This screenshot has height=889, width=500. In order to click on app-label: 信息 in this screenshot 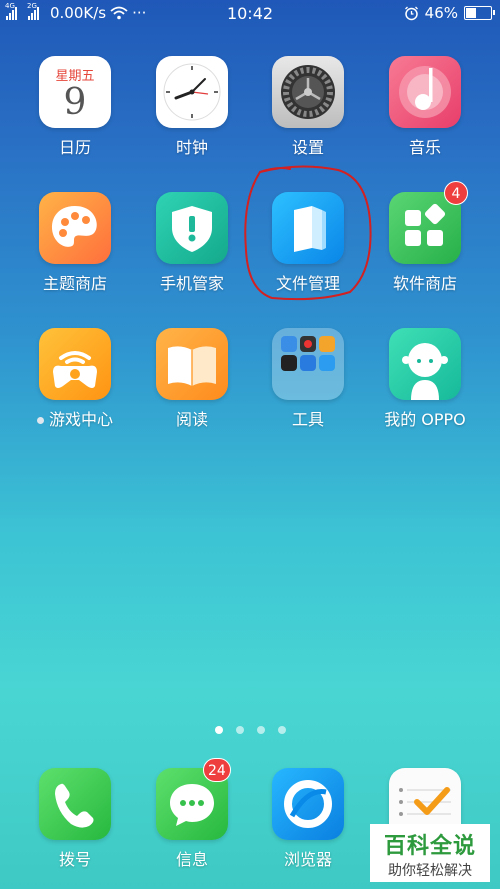, I will do `click(191, 859)`.